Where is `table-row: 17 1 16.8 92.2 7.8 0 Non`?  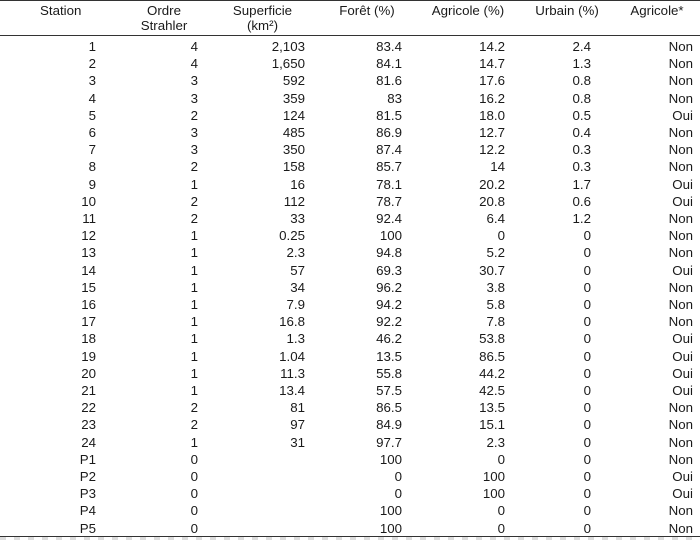 table-row: 17 1 16.8 92.2 7.8 0 Non is located at coordinates (350, 321).